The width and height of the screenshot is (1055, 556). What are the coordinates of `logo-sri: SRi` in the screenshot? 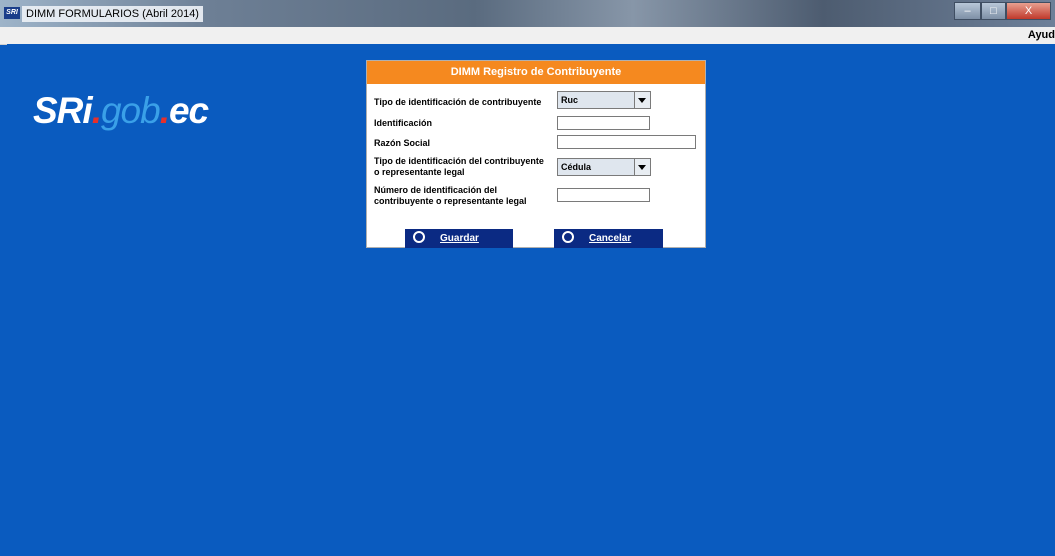 It's located at (63, 110).